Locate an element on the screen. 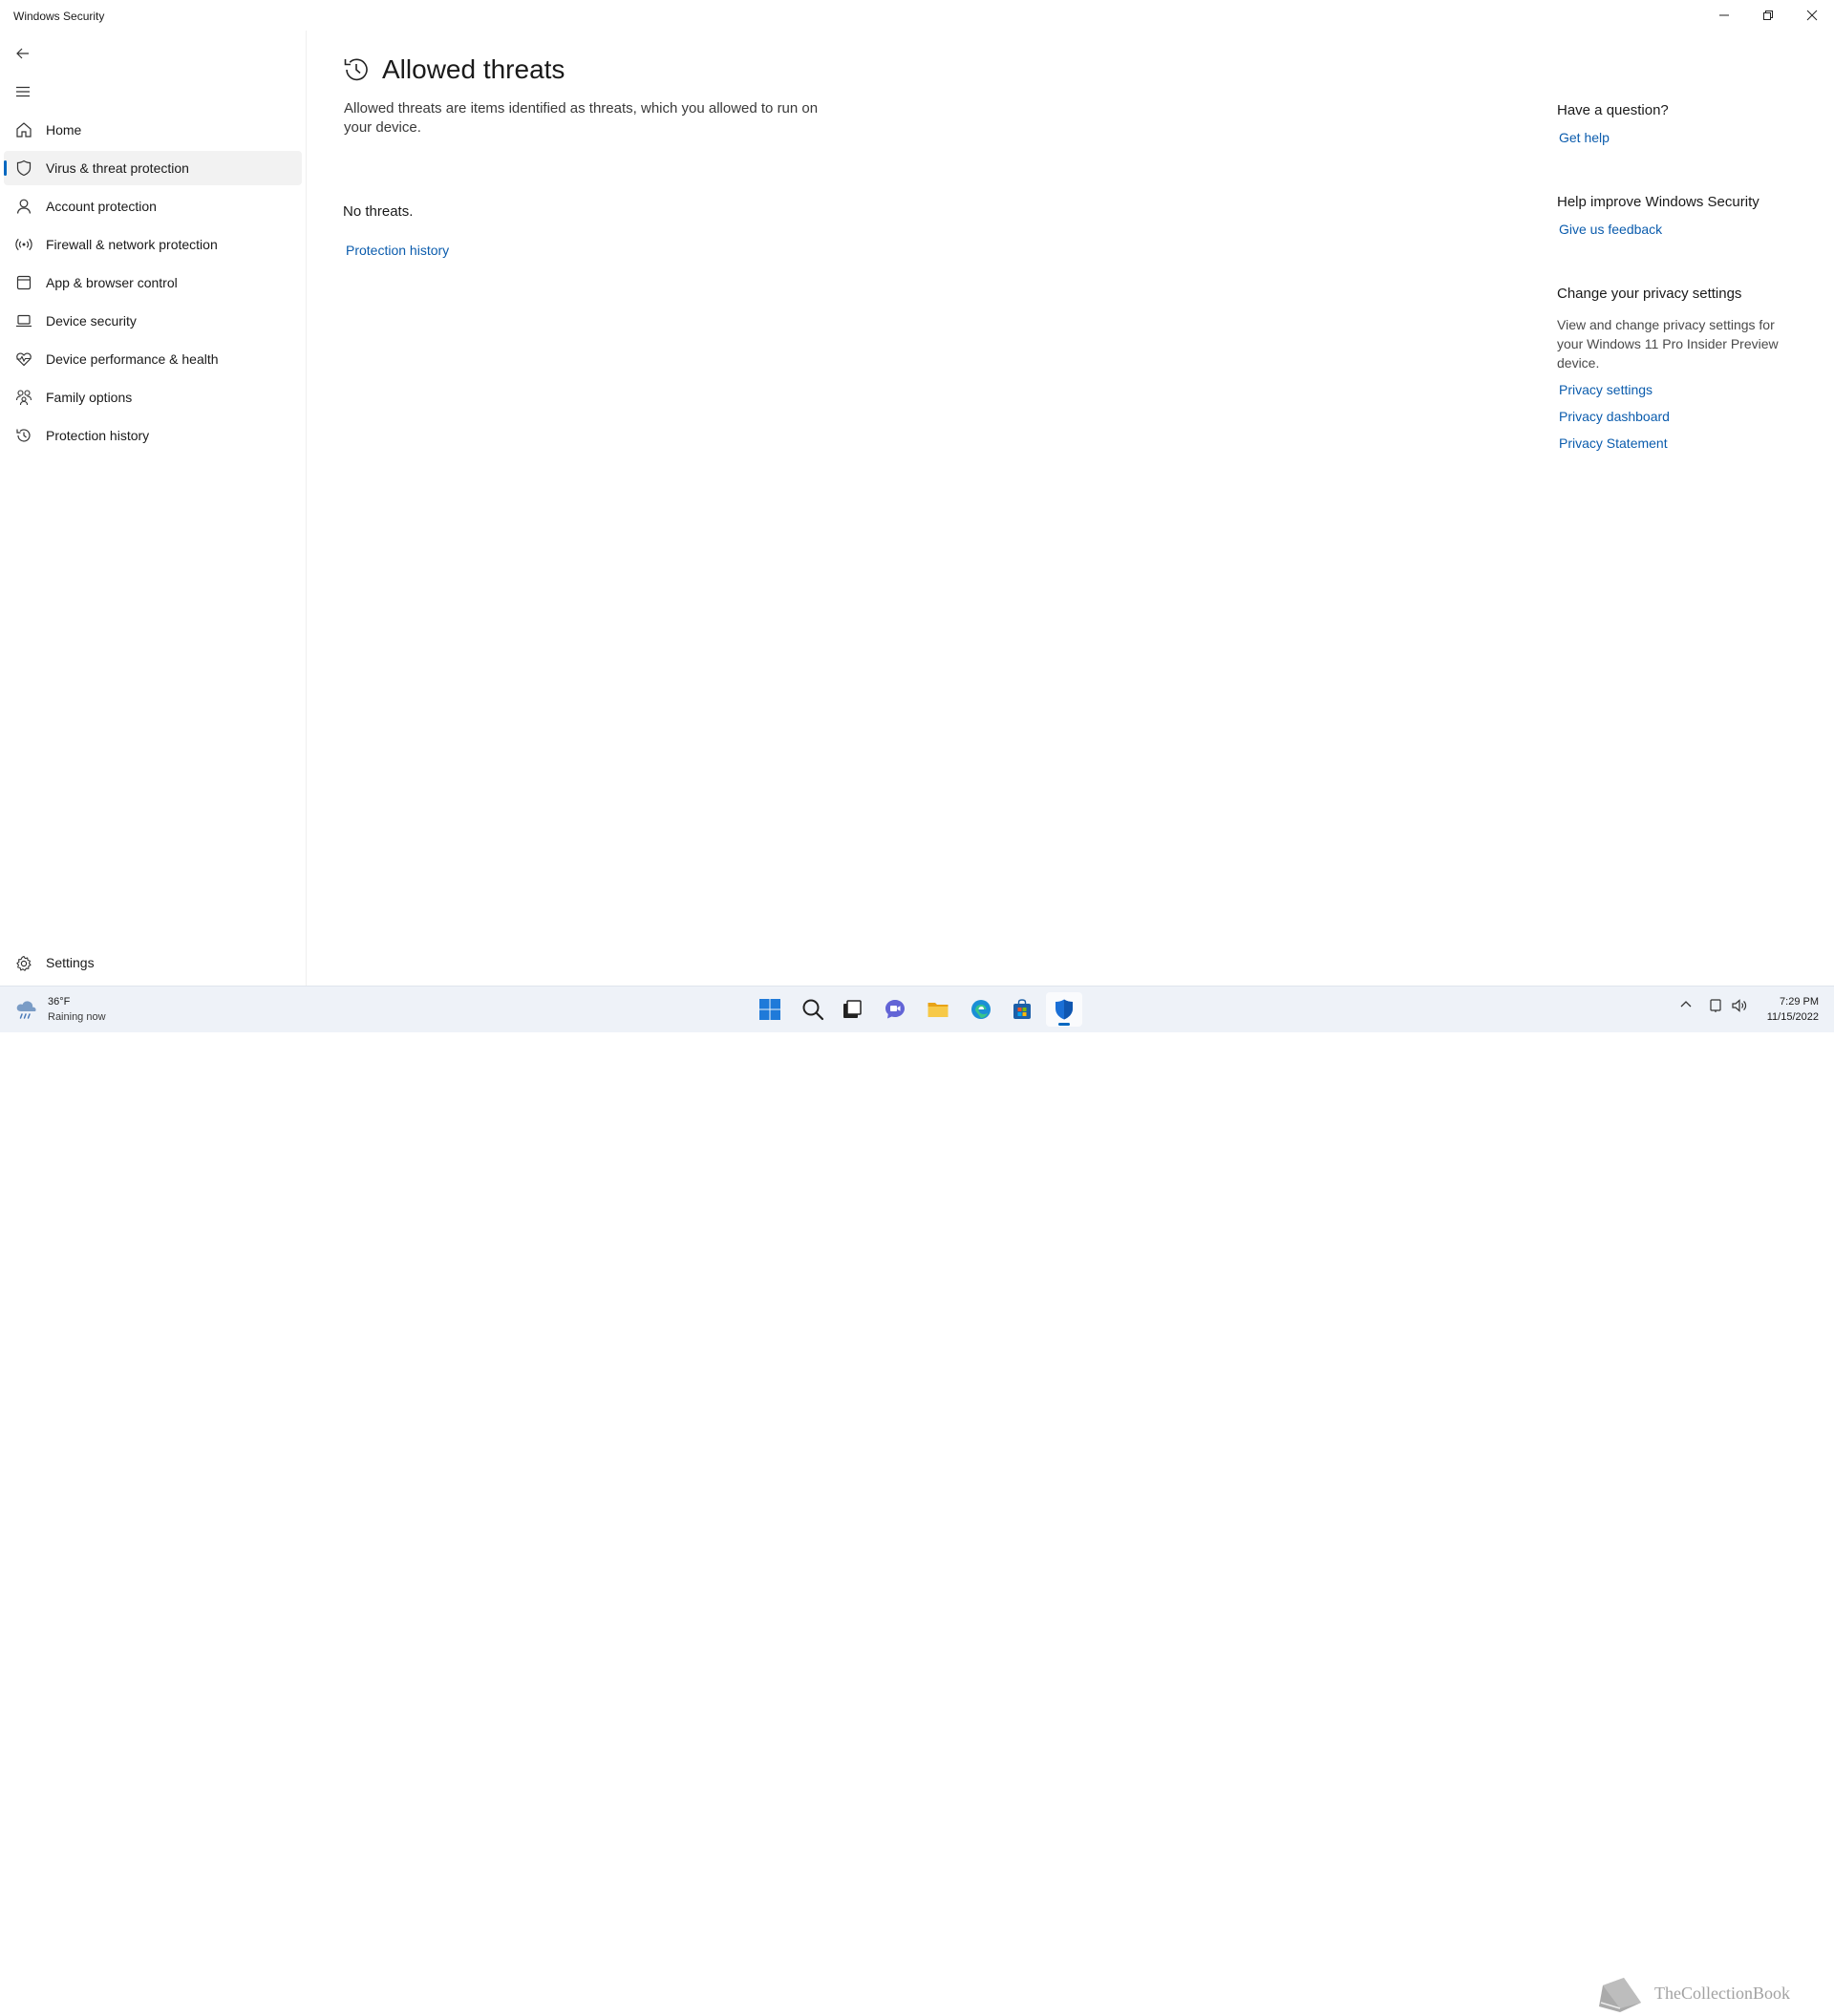  minimize-icon is located at coordinates (1724, 15).